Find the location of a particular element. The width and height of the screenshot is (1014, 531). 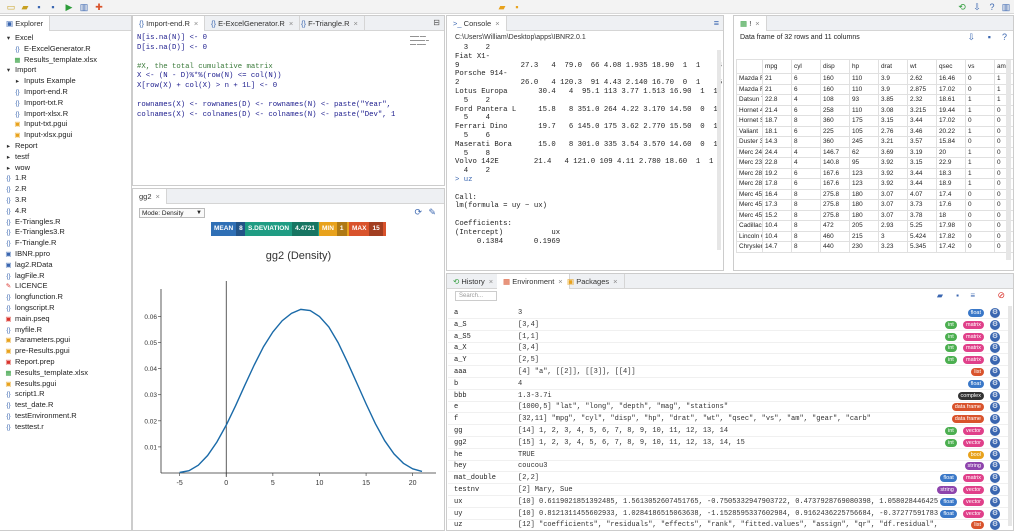

explorer-item: {} lagFile.R is located at coordinates (22, 276).